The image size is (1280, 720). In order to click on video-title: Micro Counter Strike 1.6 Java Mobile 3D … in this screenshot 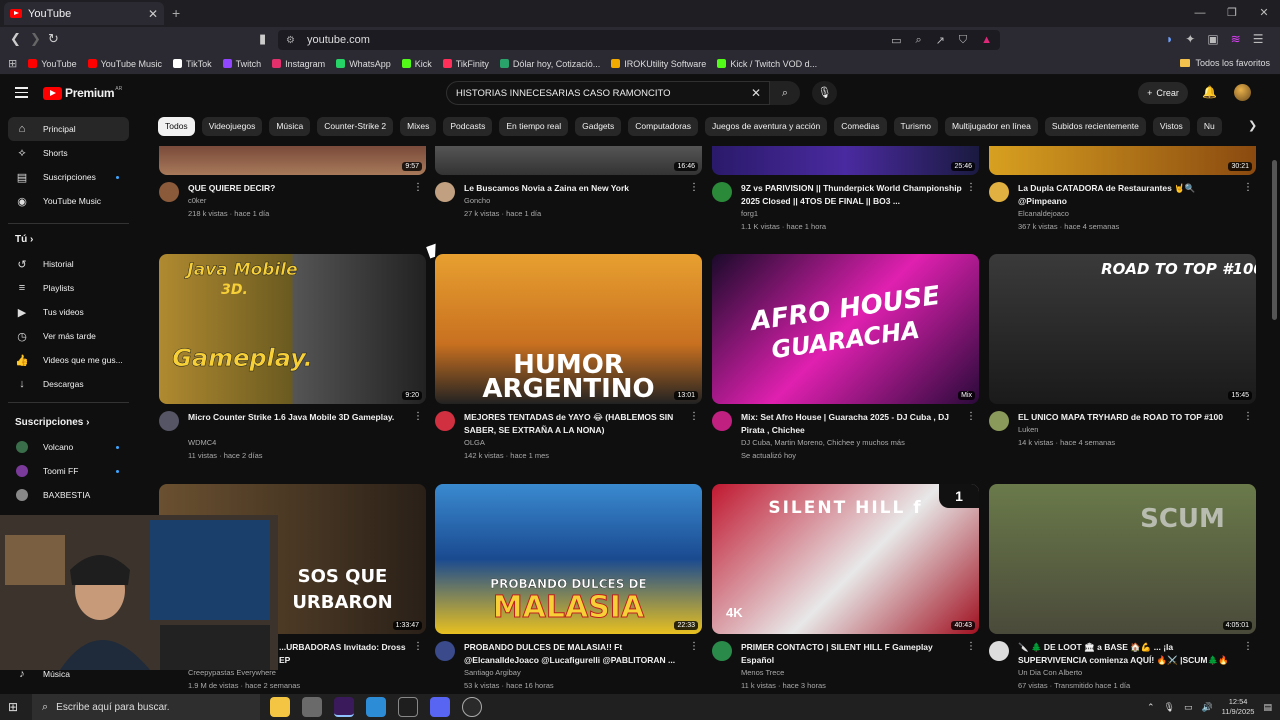, I will do `click(300, 417)`.